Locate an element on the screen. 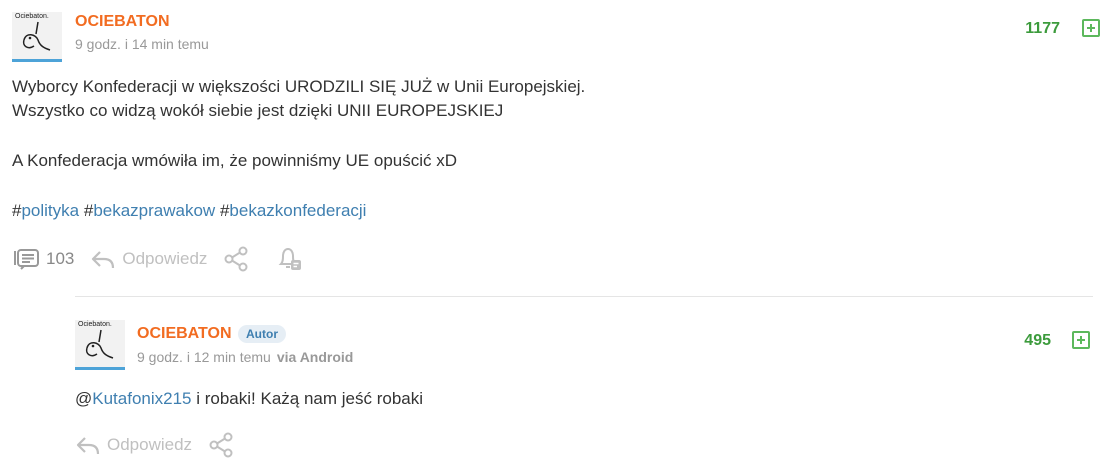 This screenshot has width=1117, height=458. comment-reply-button: Odpowiedz is located at coordinates (133, 445).